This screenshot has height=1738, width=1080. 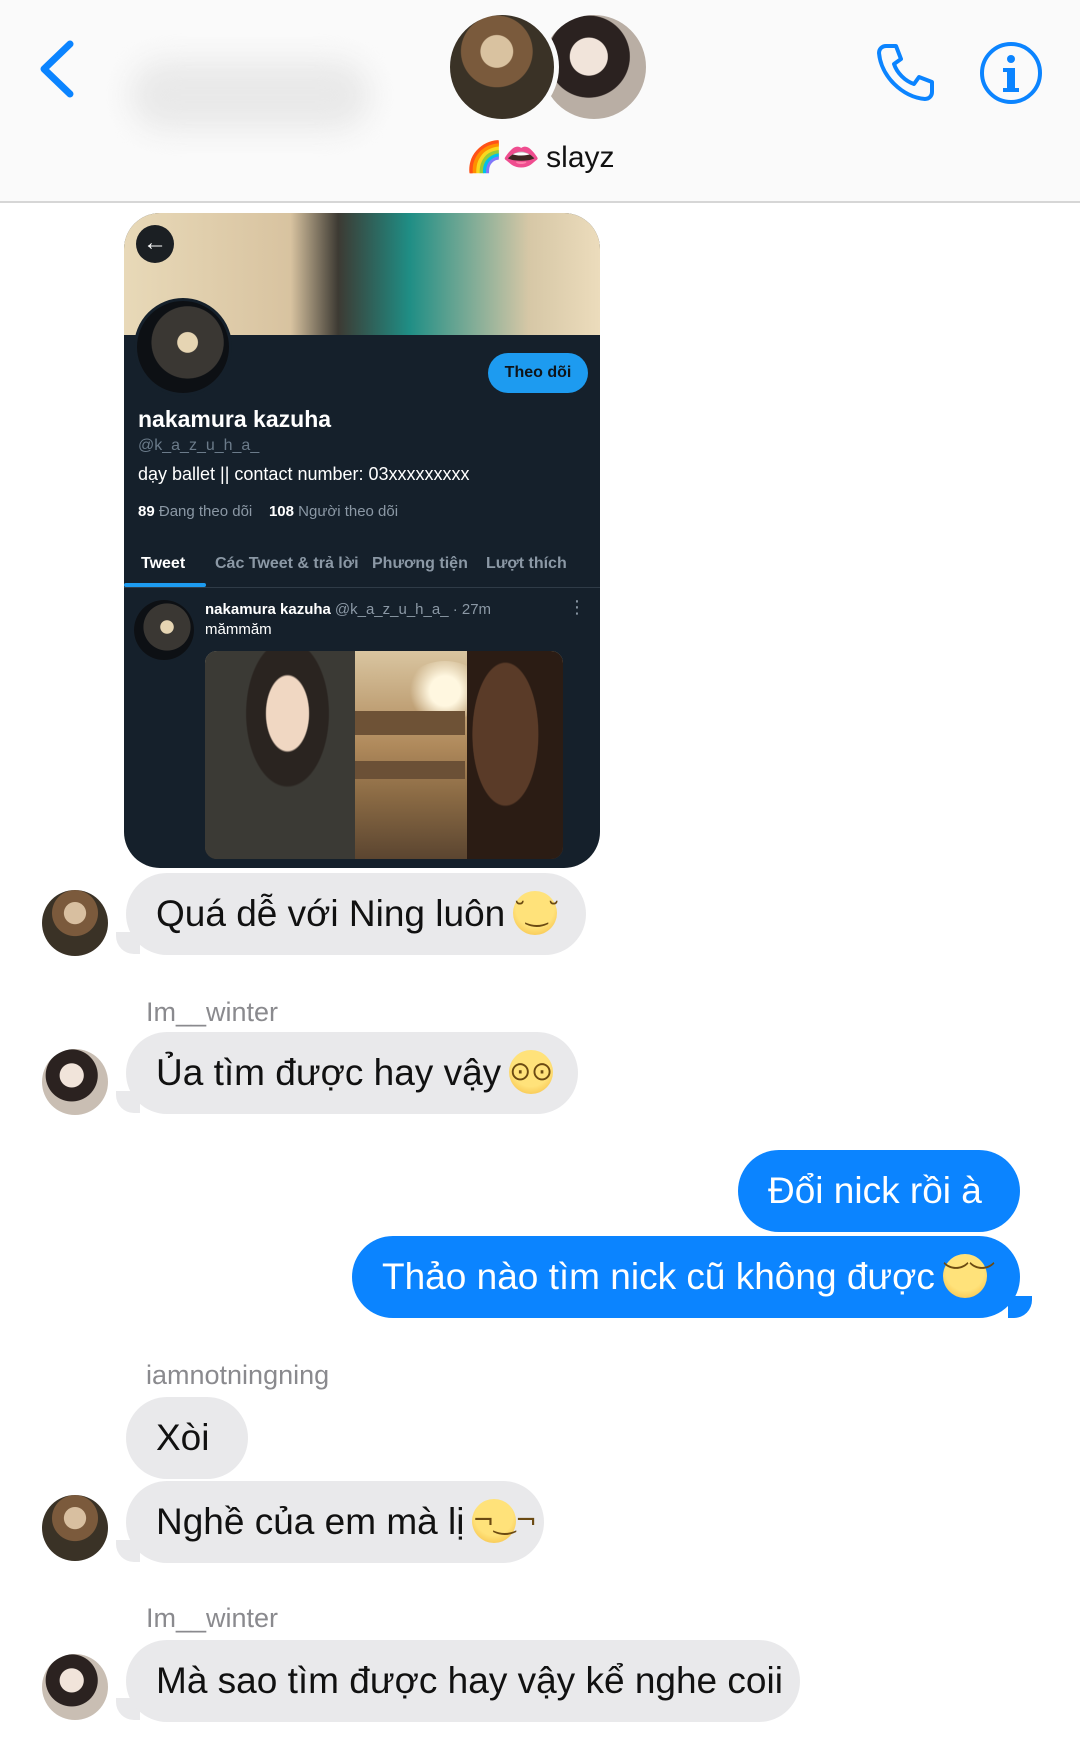 I want to click on message-bubble: Thảo nào tìm nick cũ không được ︶︶, so click(x=686, y=1277).